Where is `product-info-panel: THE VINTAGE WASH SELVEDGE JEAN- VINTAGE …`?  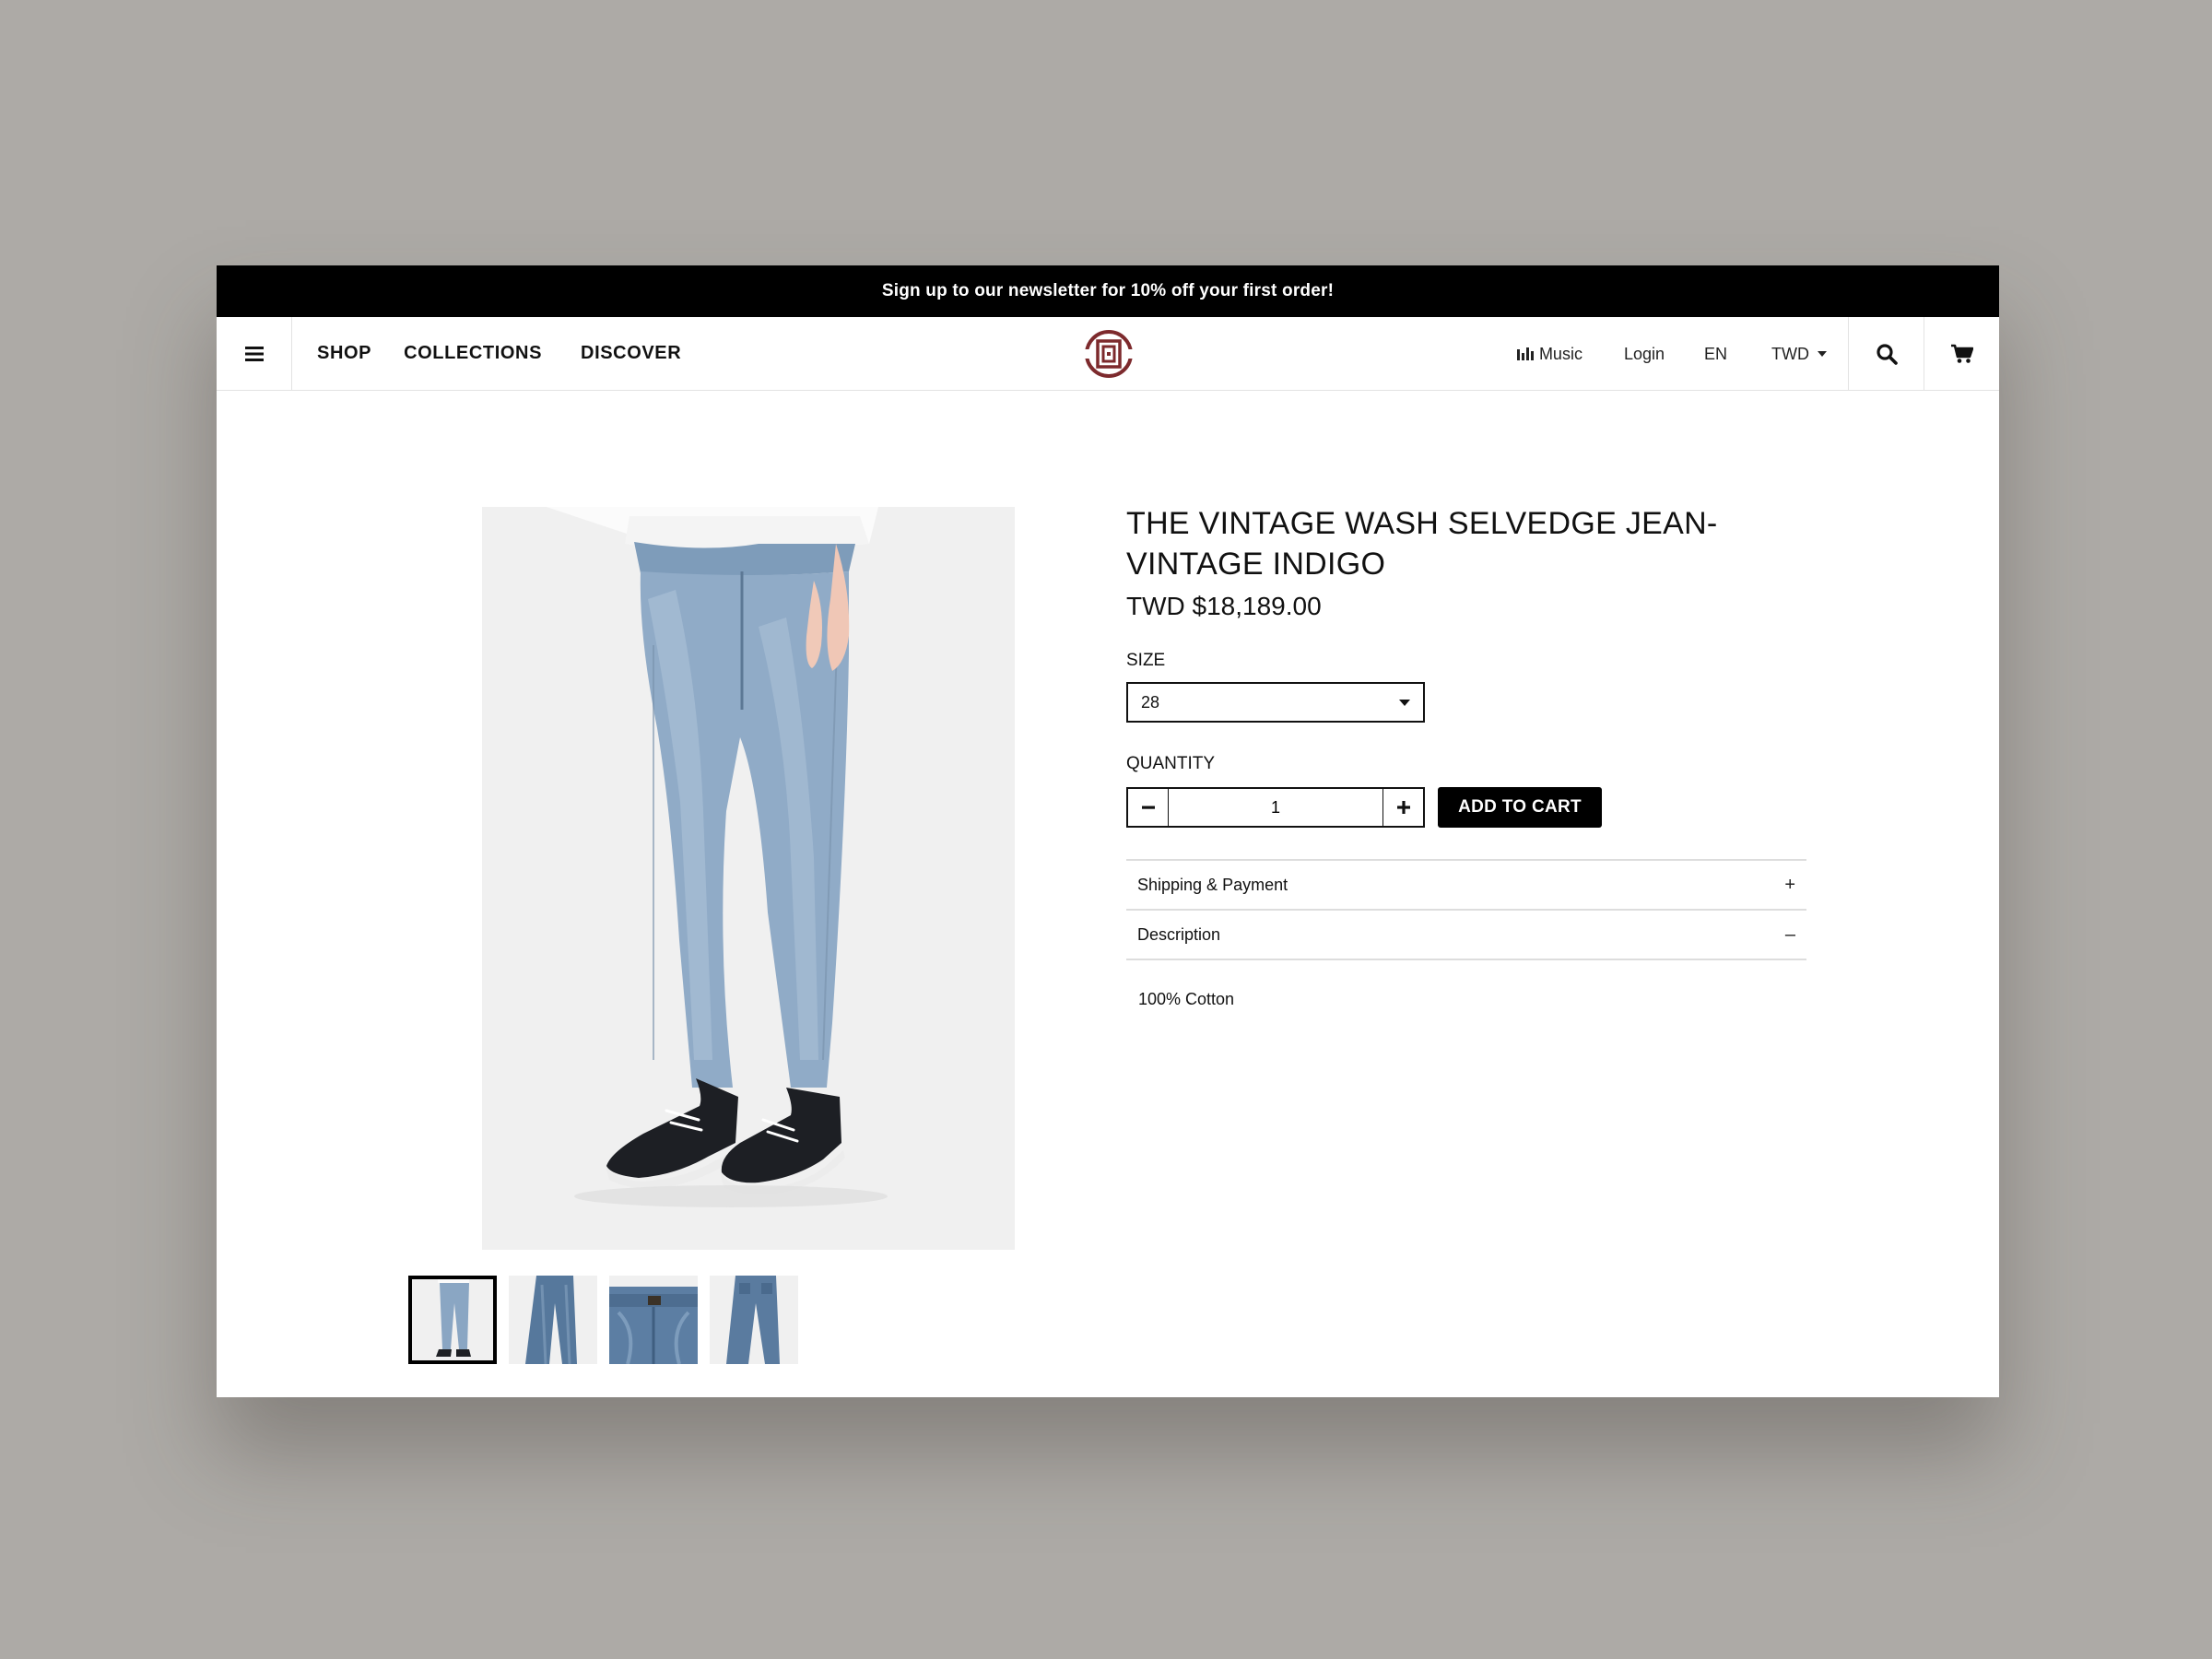 product-info-panel: THE VINTAGE WASH SELVEDGE JEAN- VINTAGE … is located at coordinates (1467, 756).